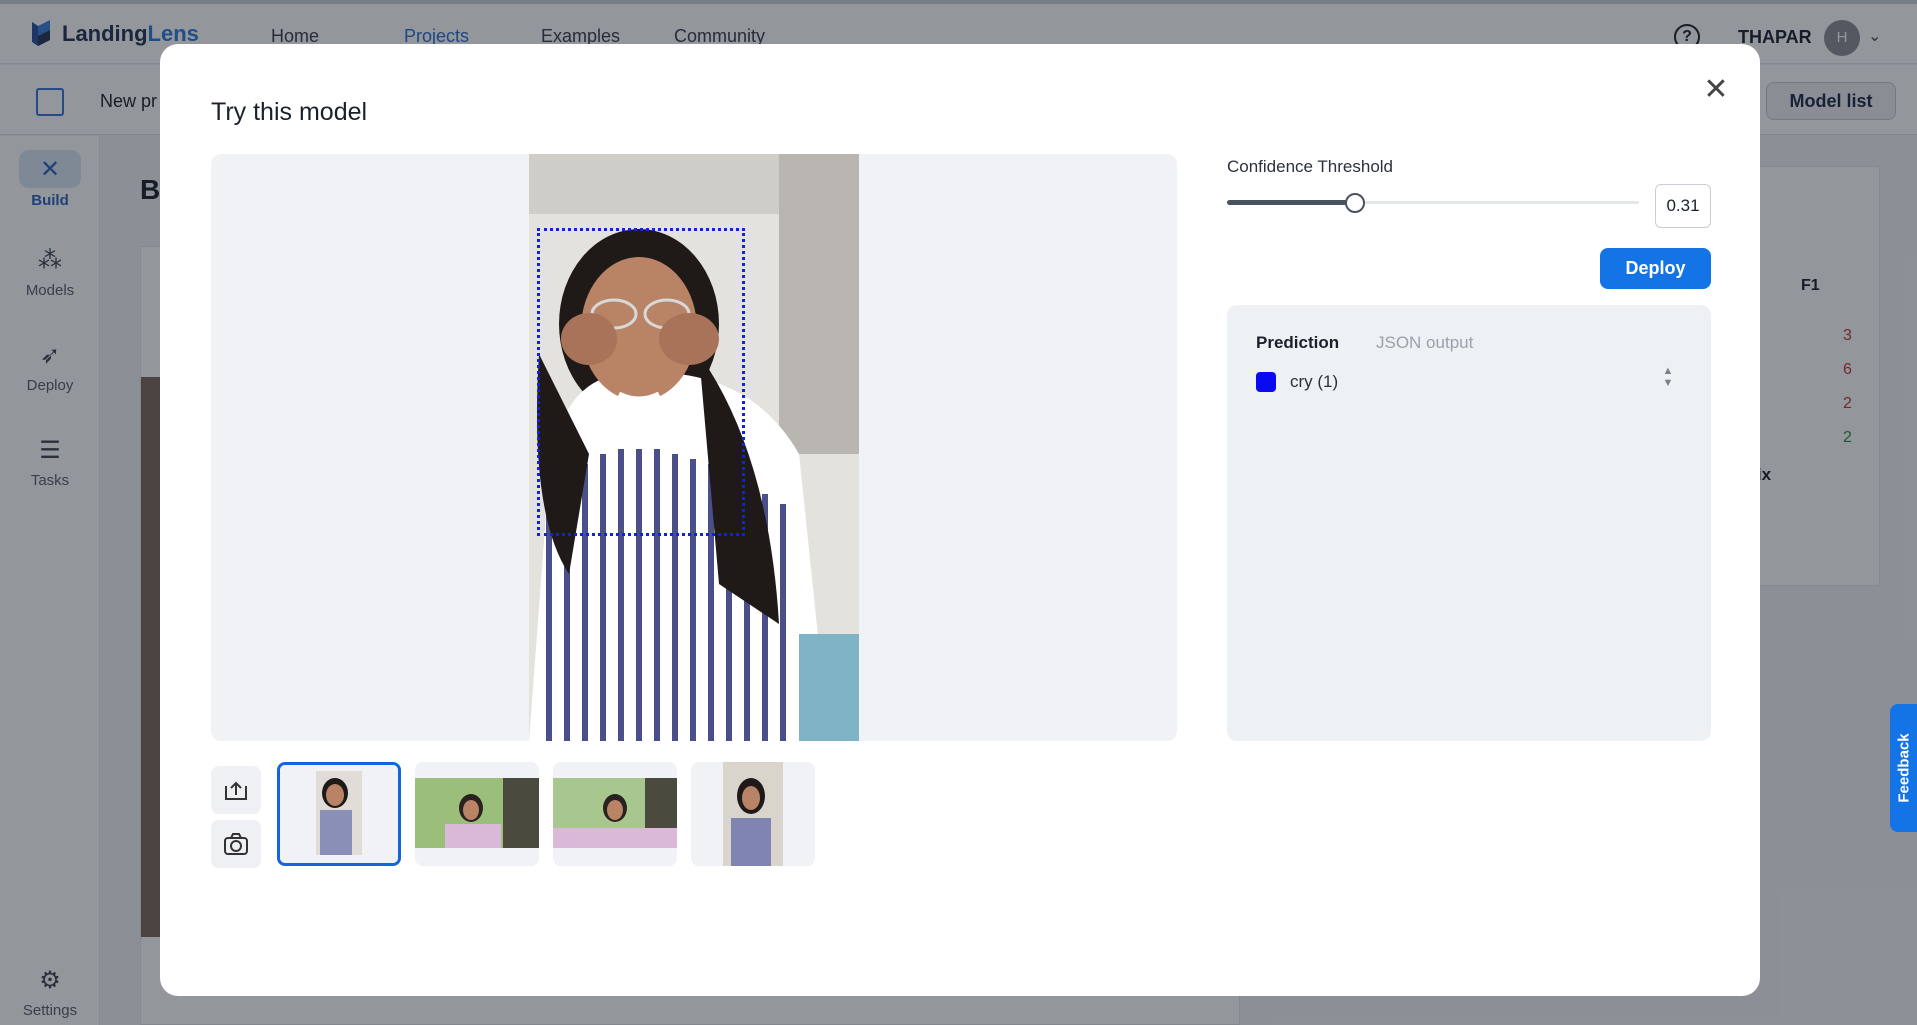  I want to click on camera-button, so click(236, 844).